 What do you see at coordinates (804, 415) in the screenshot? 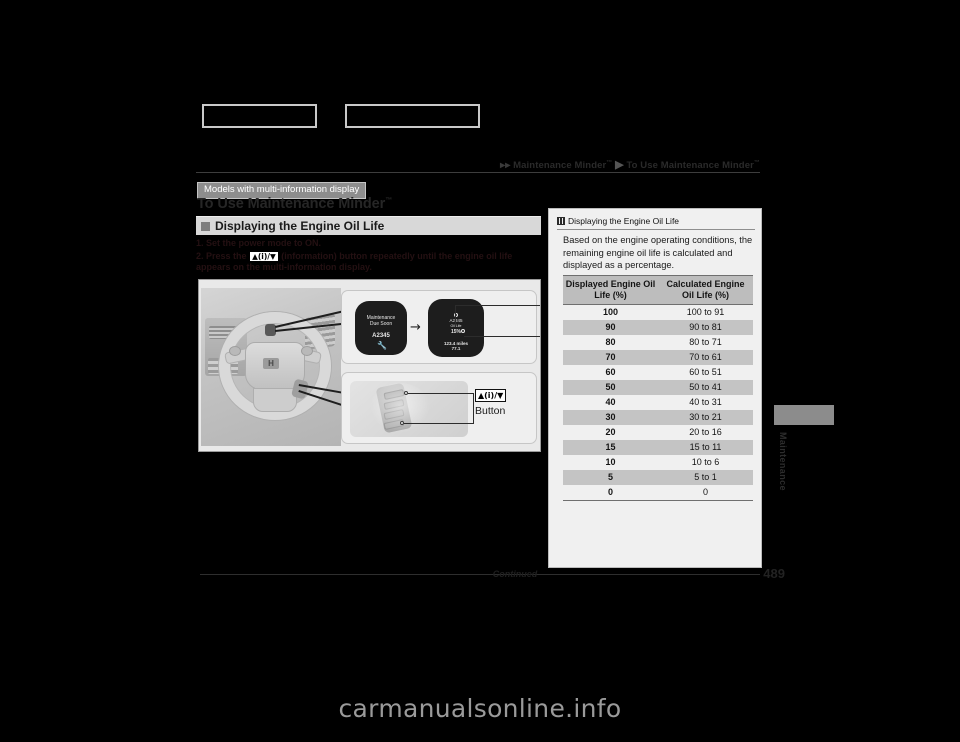
I see `section-tab-marker` at bounding box center [804, 415].